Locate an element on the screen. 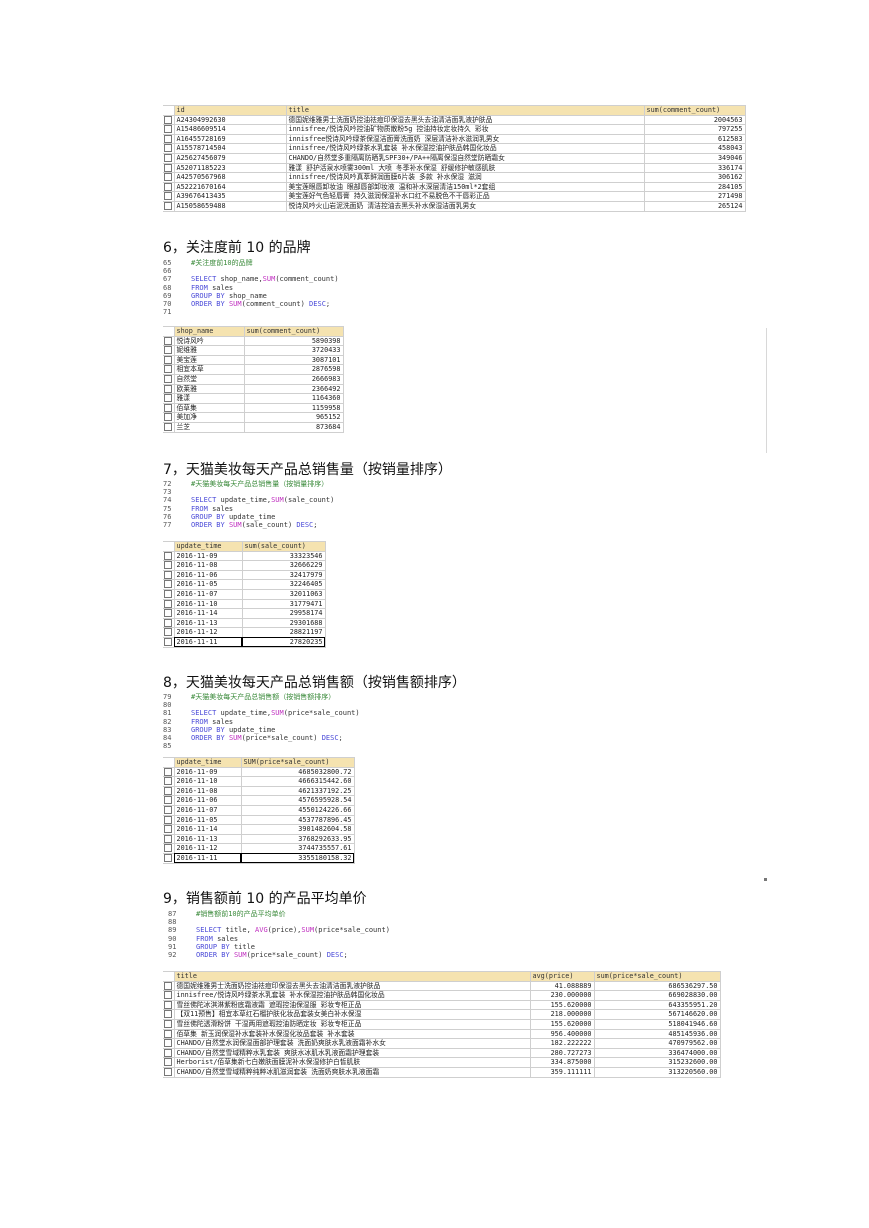 Image resolution: width=869 pixels, height=1228 pixels. table-cell: CHANDO/自然堂雪域精粹水乳套装 爽肤水冰肌水乳液面霜护理套装 is located at coordinates (352, 1053).